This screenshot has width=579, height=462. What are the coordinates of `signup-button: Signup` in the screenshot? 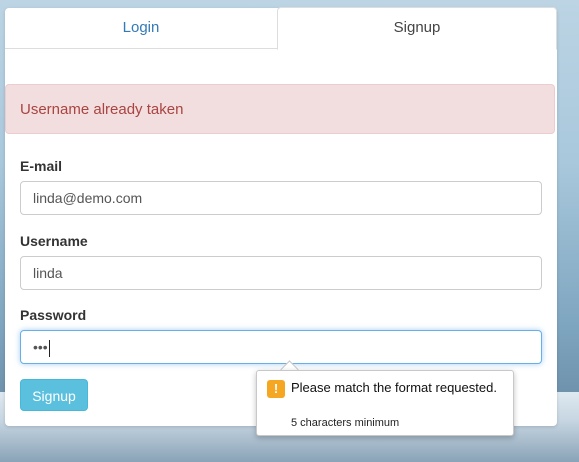 It's located at (54, 395).